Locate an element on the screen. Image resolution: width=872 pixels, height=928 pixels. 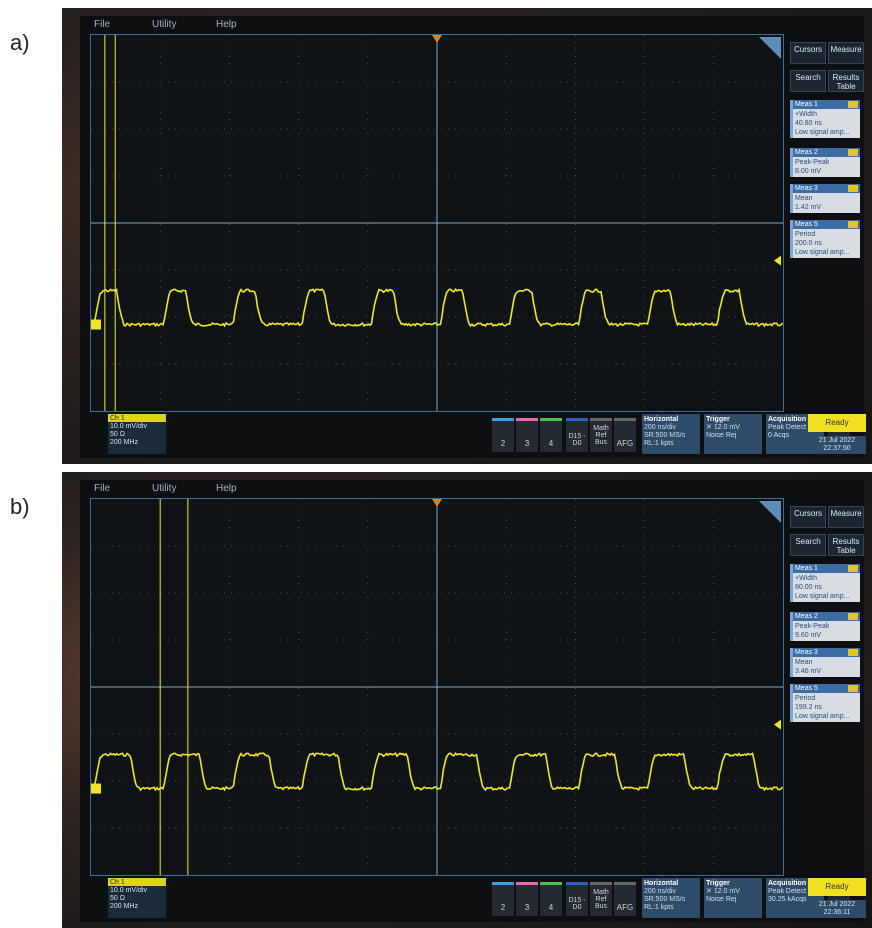
horizontal-length: RL:1 kpts is located at coordinates (659, 443).